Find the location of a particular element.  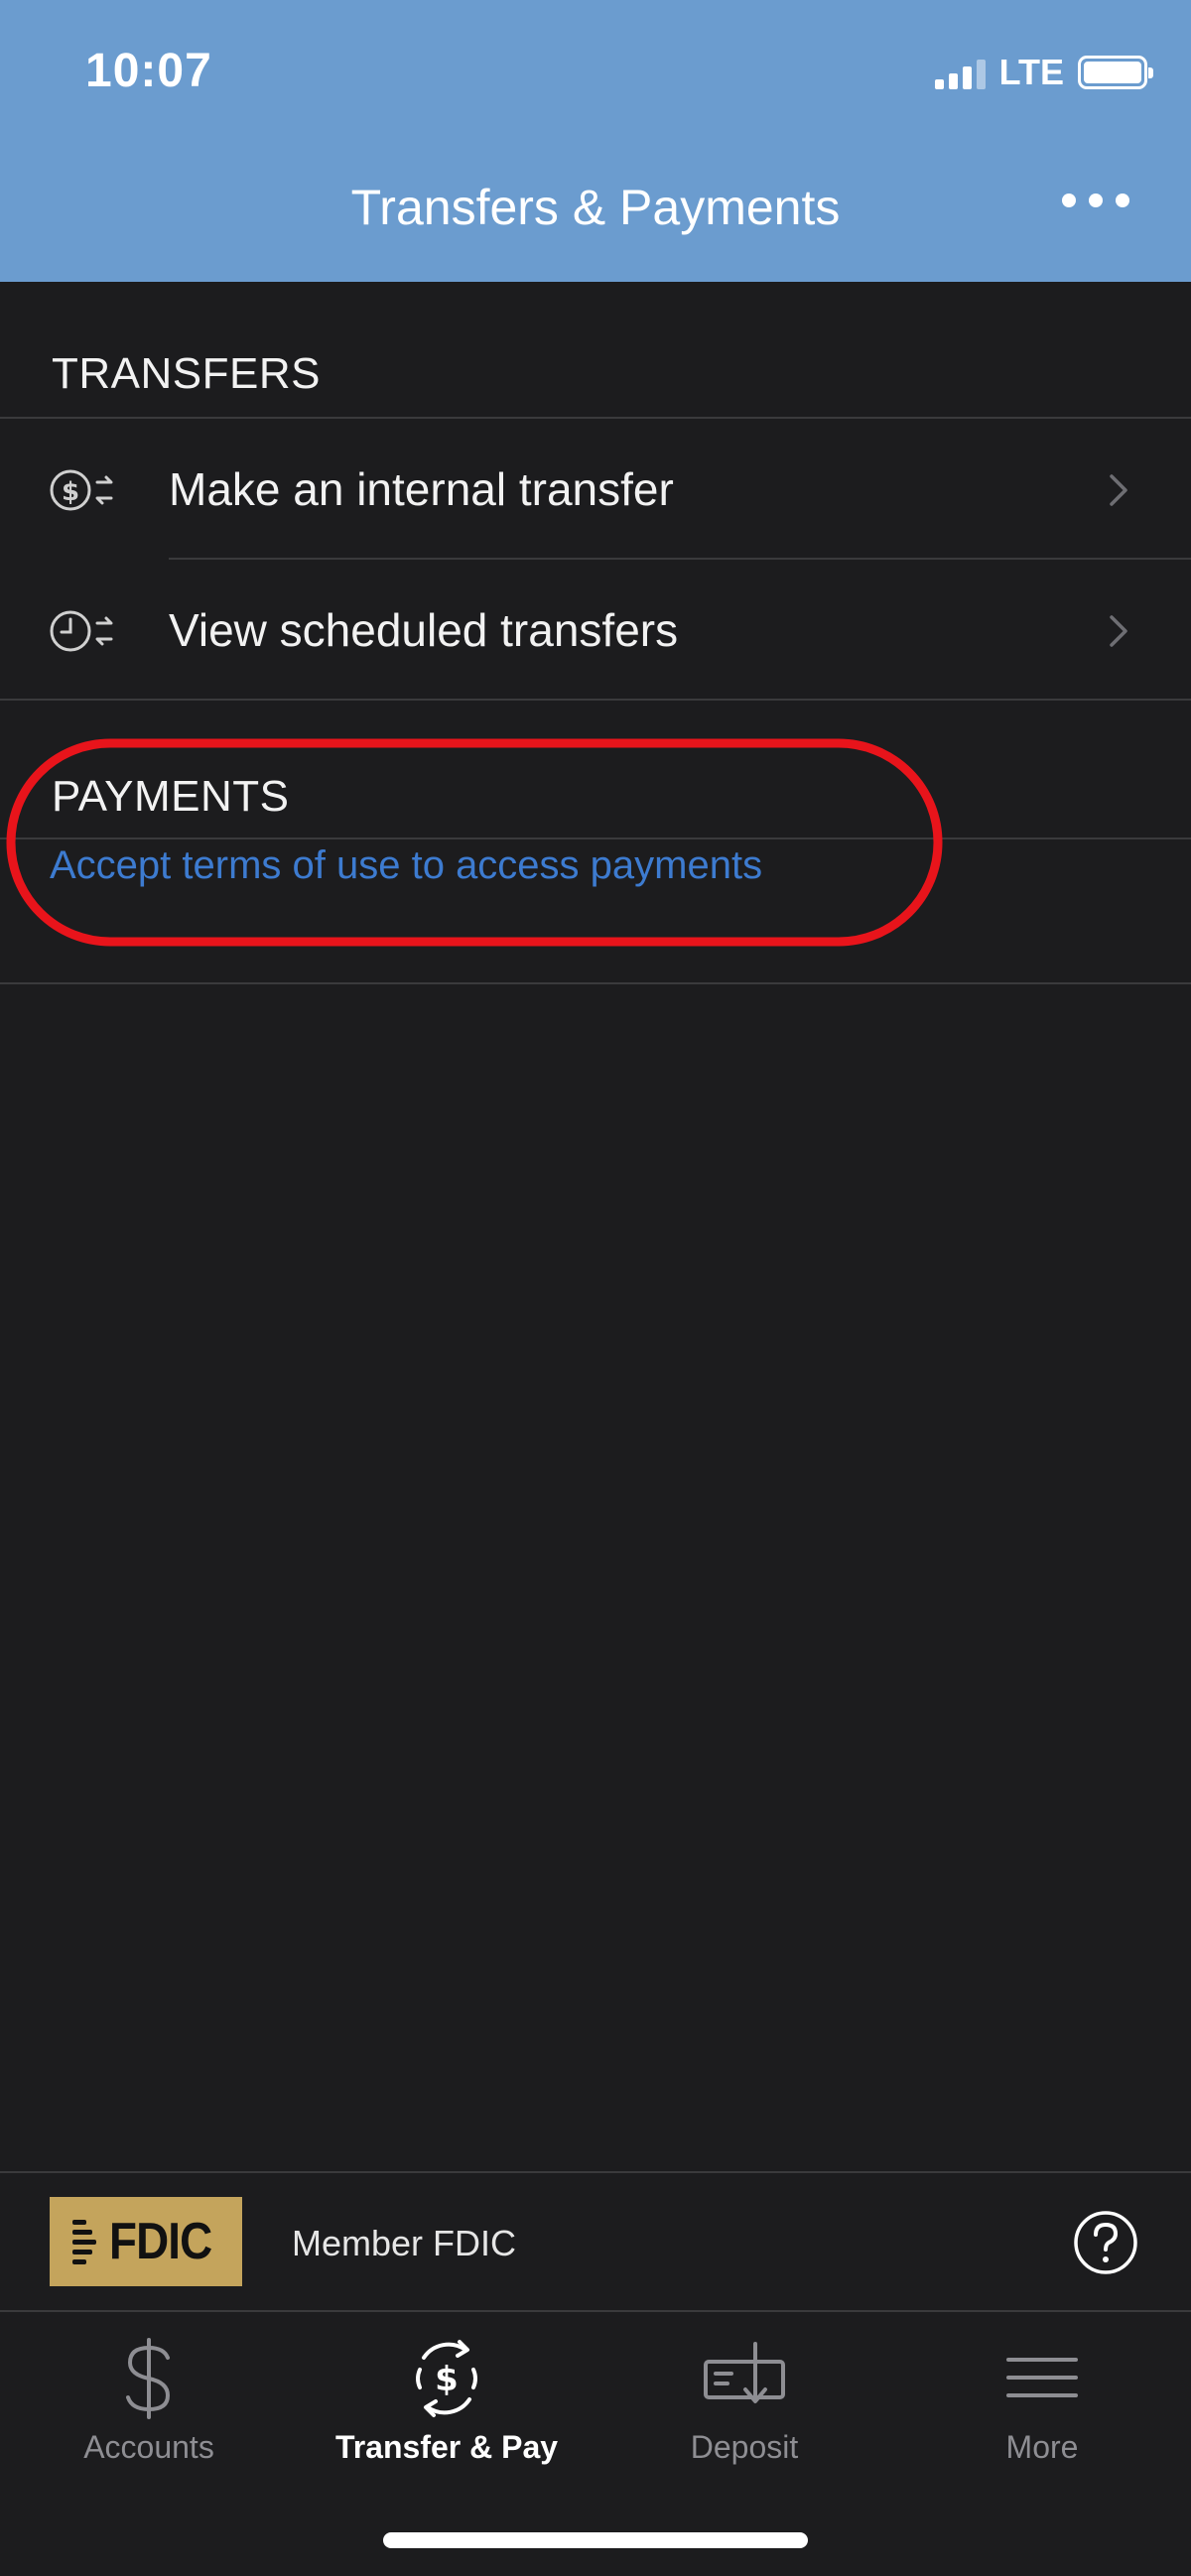

status-time: 10:07 is located at coordinates (148, 71).